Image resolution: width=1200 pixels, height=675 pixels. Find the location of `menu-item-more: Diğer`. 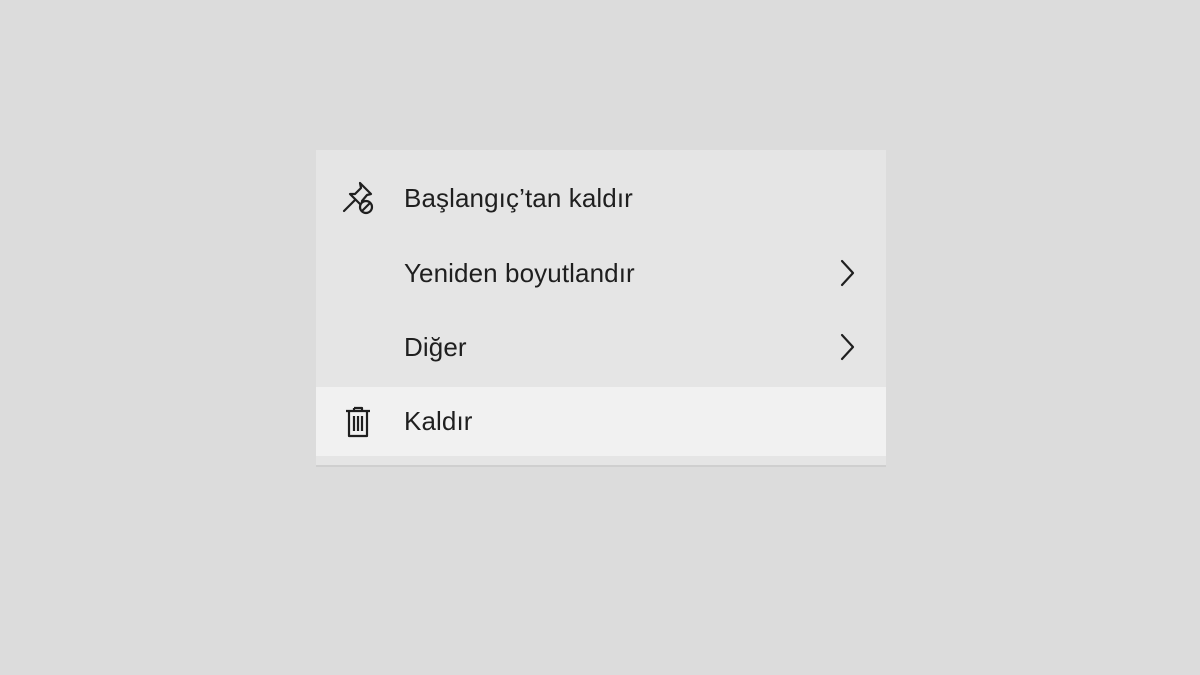

menu-item-more: Diğer is located at coordinates (601, 347).